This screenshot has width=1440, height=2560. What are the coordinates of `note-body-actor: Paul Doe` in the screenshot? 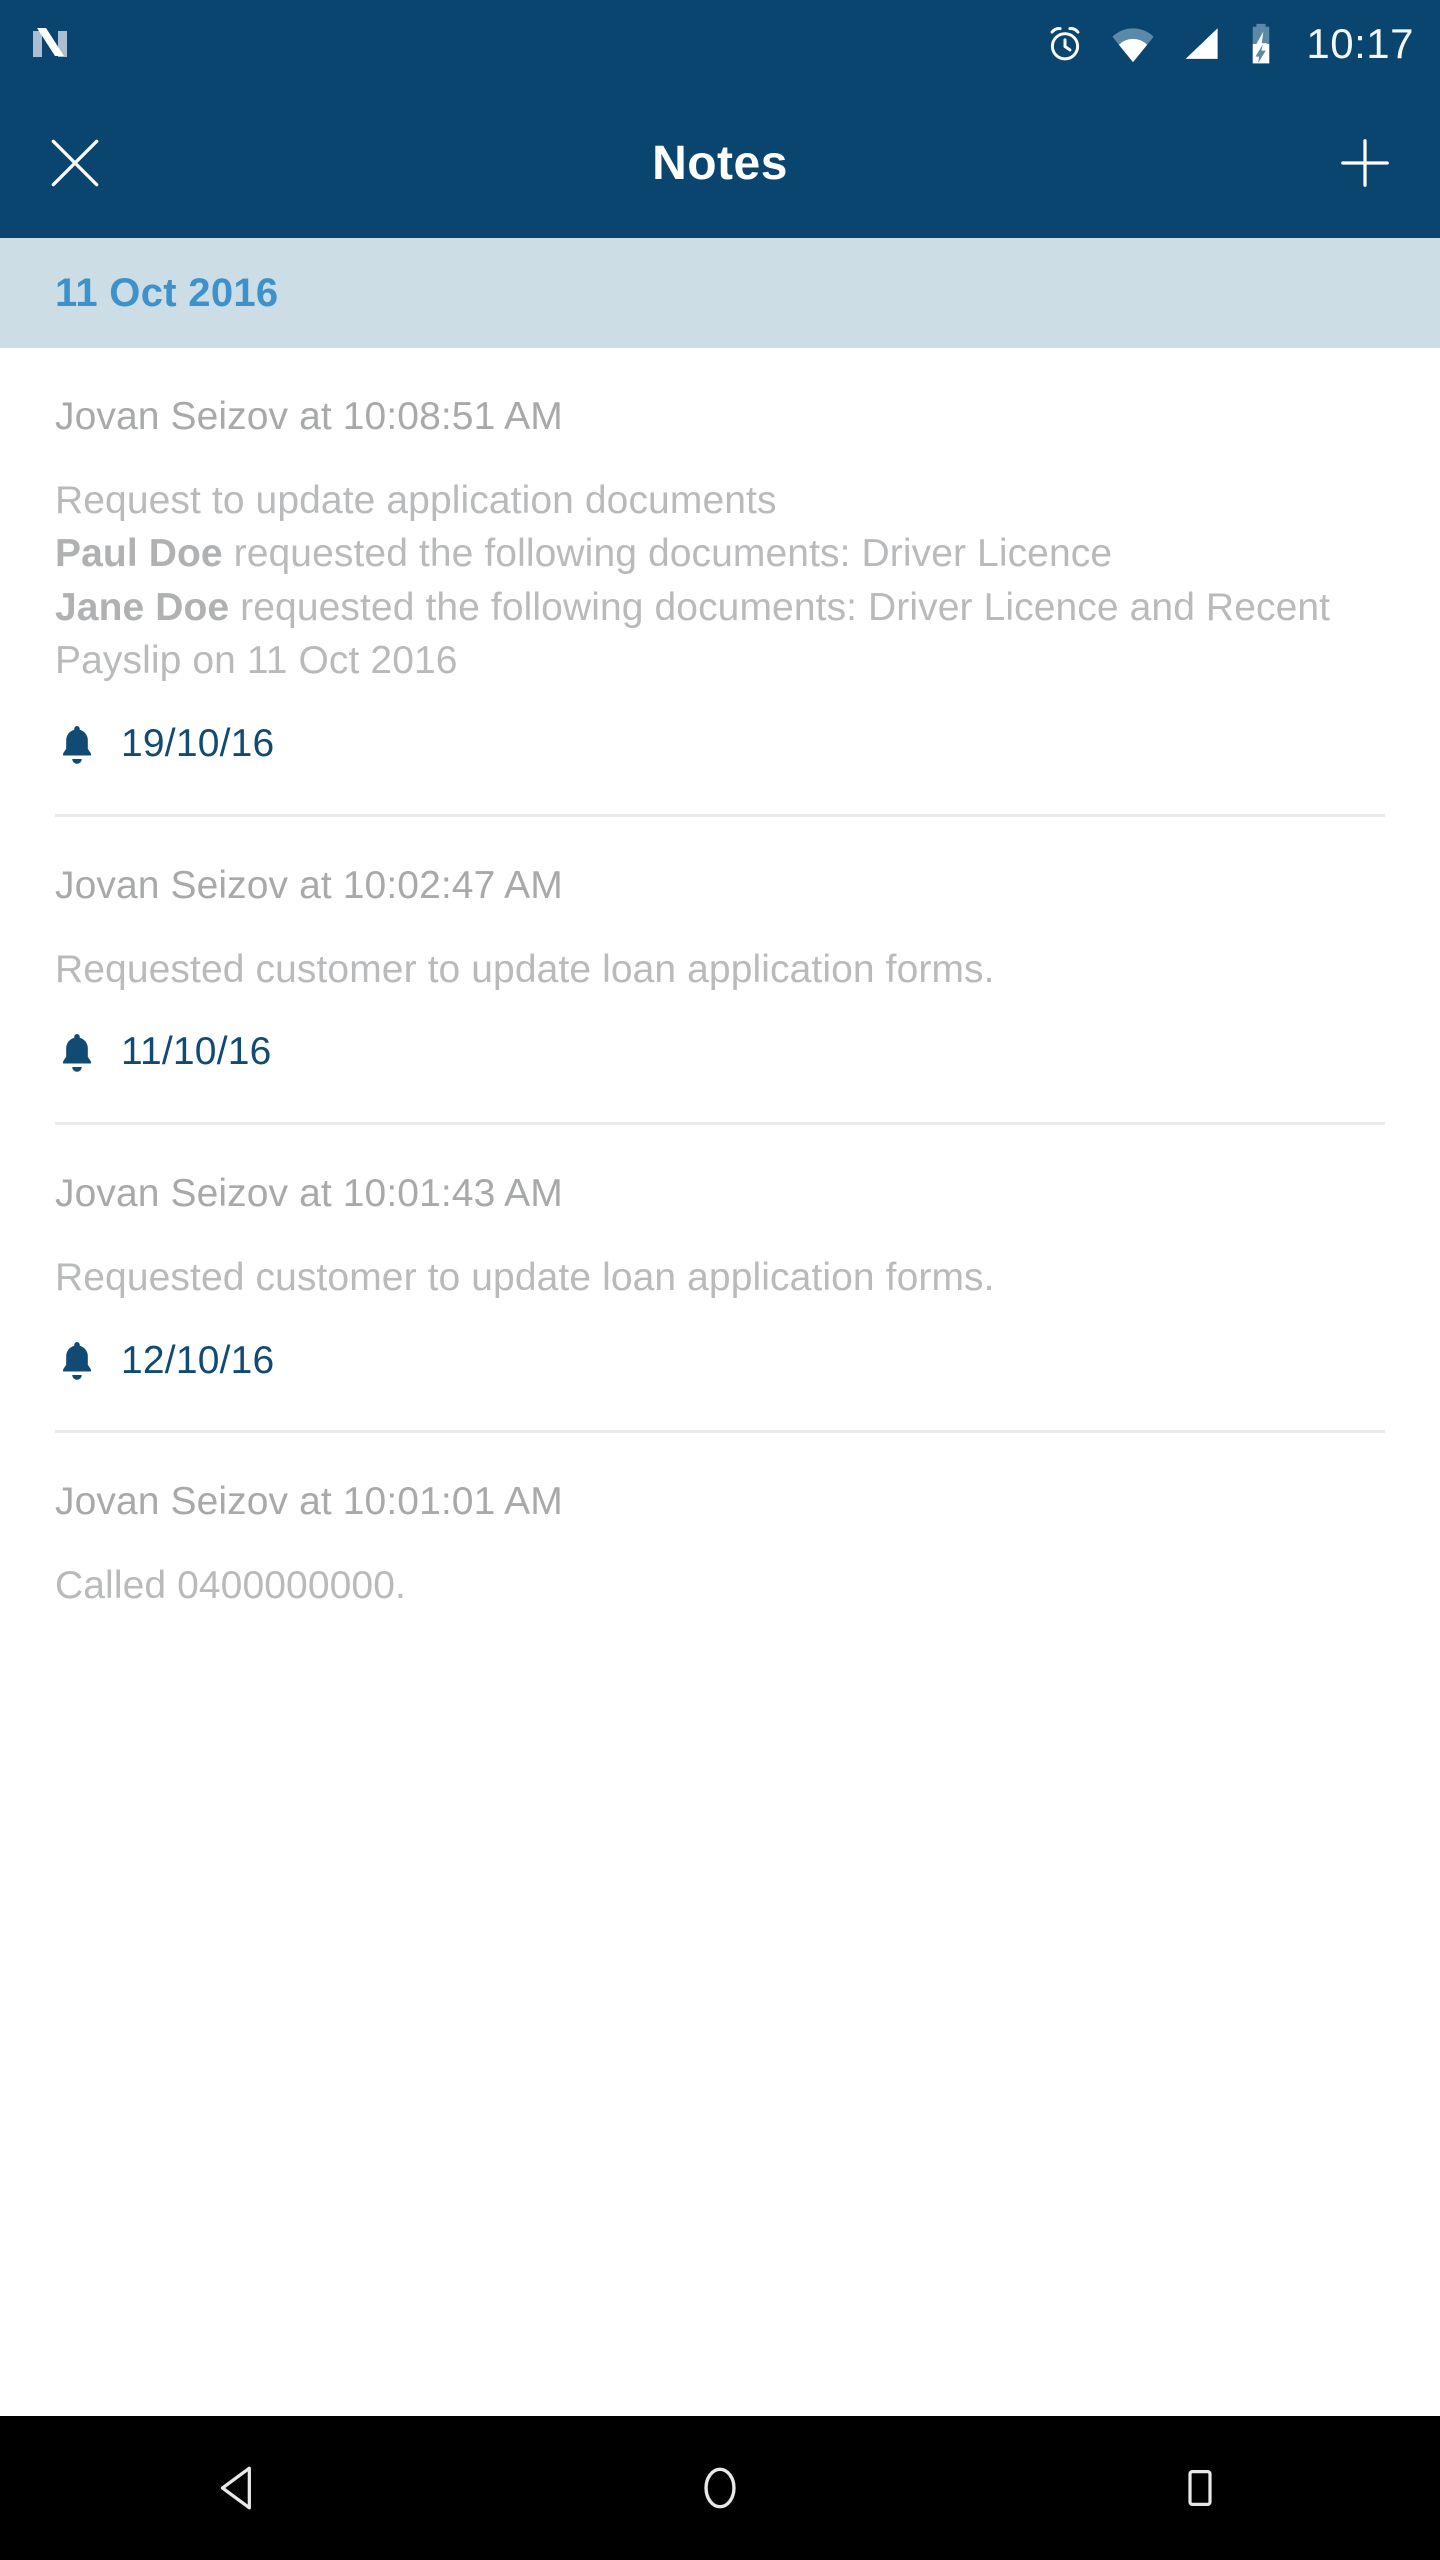 It's located at (139, 554).